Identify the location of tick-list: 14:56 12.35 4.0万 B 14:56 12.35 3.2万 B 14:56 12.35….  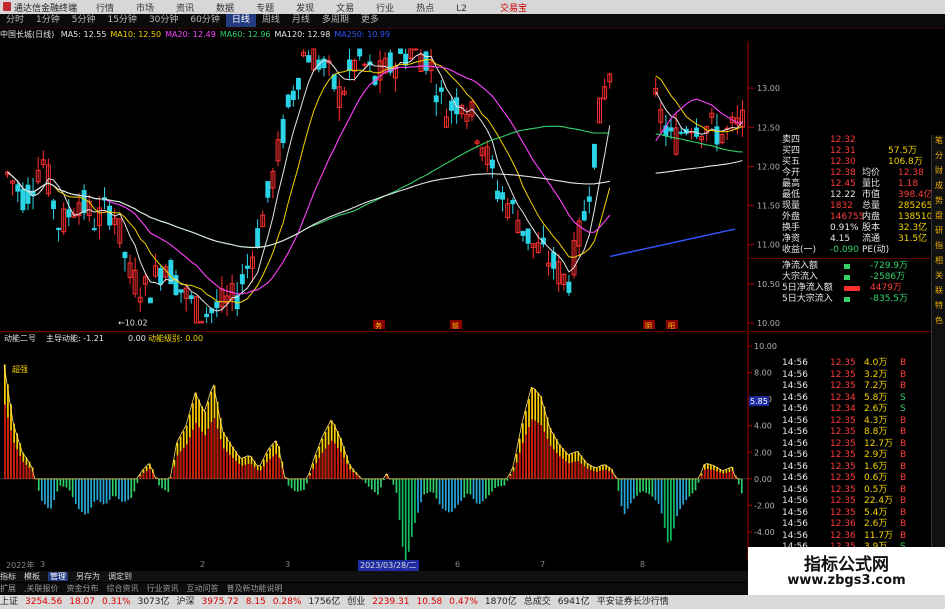
(839, 456).